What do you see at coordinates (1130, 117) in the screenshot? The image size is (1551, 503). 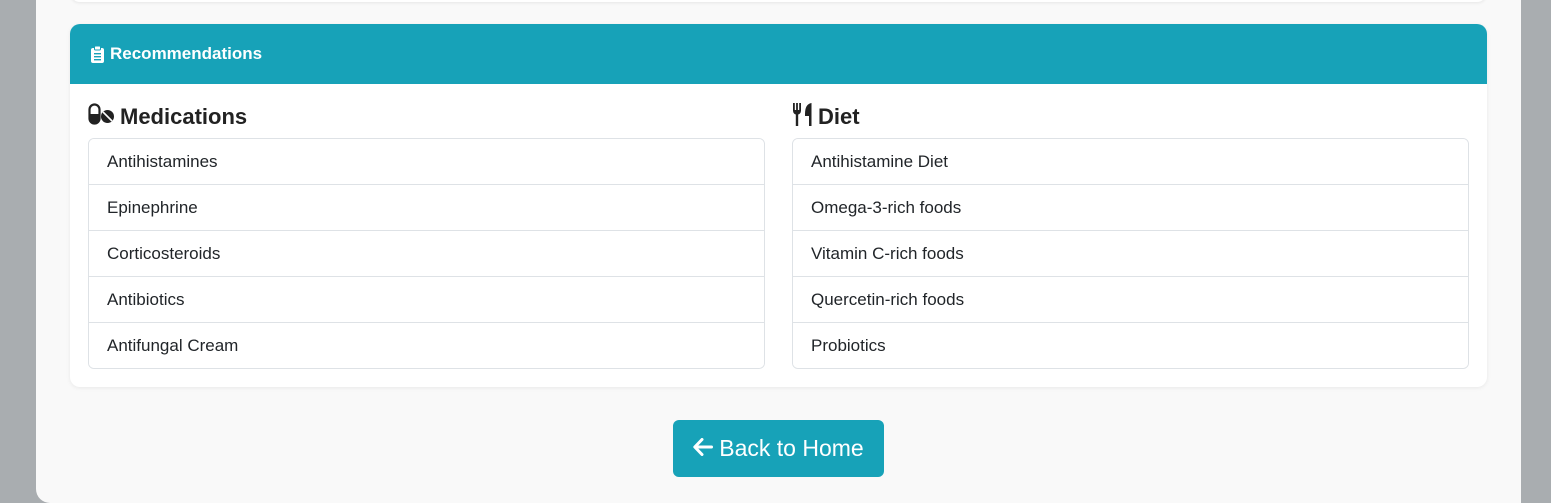 I see `diet-heading: Diet` at bounding box center [1130, 117].